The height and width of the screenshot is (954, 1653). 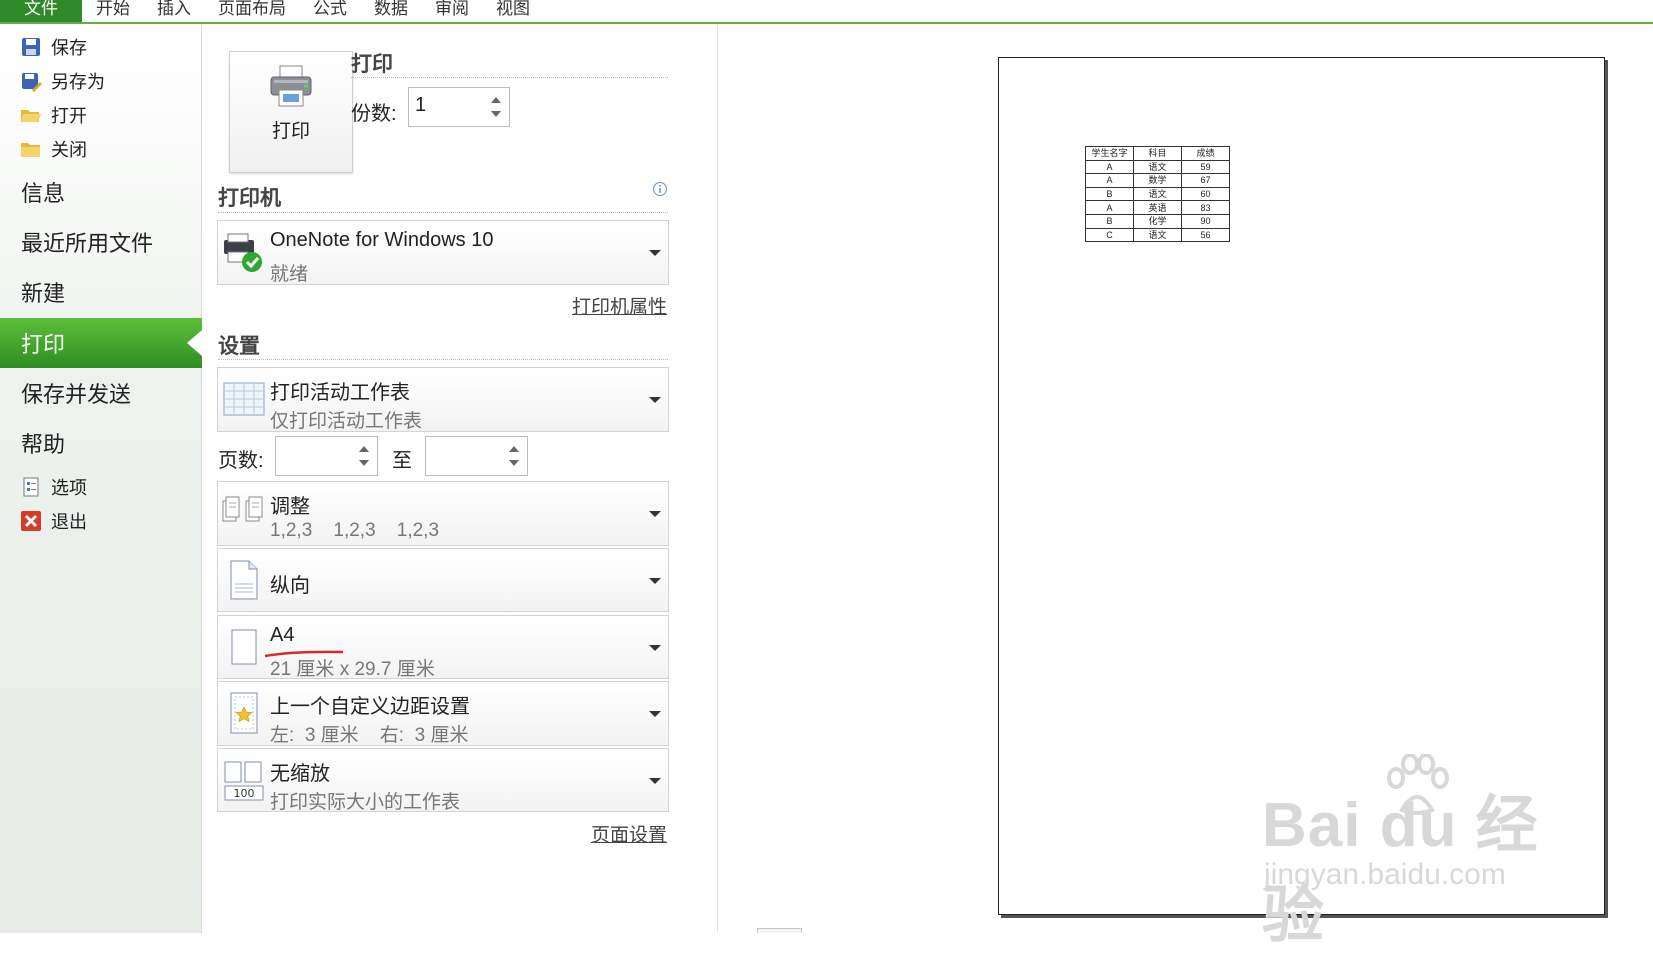 What do you see at coordinates (1412, 851) in the screenshot?
I see `baidu-watermark: Bai du 经验 jingyan.baidu.com` at bounding box center [1412, 851].